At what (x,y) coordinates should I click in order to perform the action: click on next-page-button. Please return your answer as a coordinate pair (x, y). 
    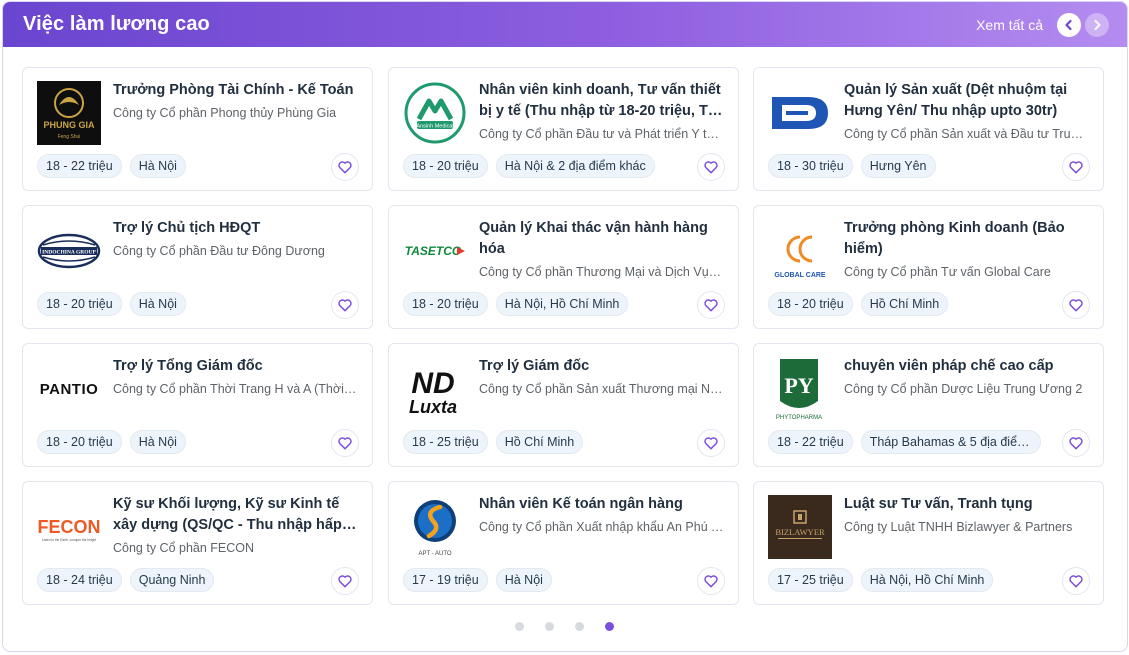
    Looking at the image, I should click on (1097, 24).